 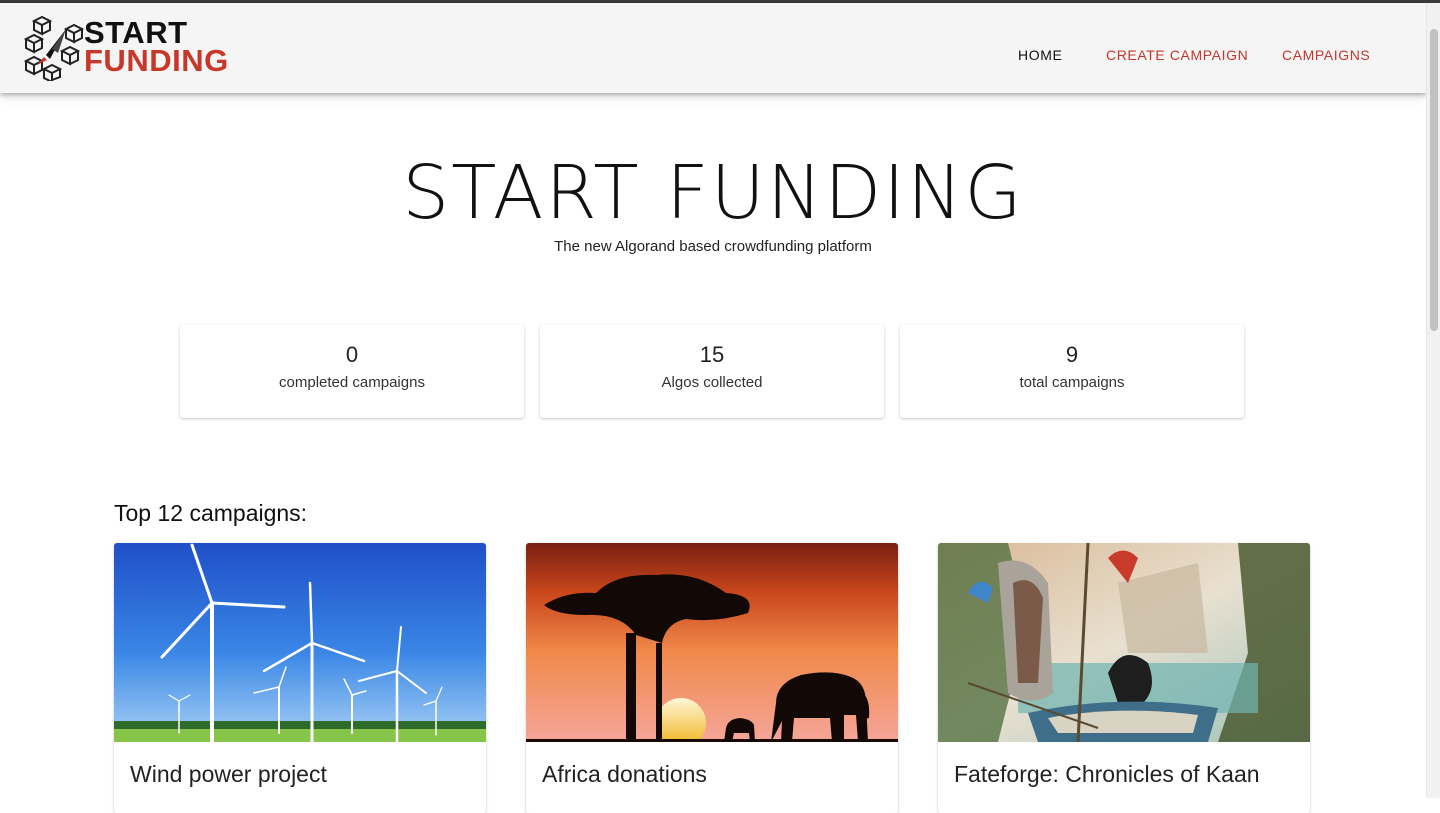 What do you see at coordinates (713, 193) in the screenshot?
I see `hero-title: START FUNDING` at bounding box center [713, 193].